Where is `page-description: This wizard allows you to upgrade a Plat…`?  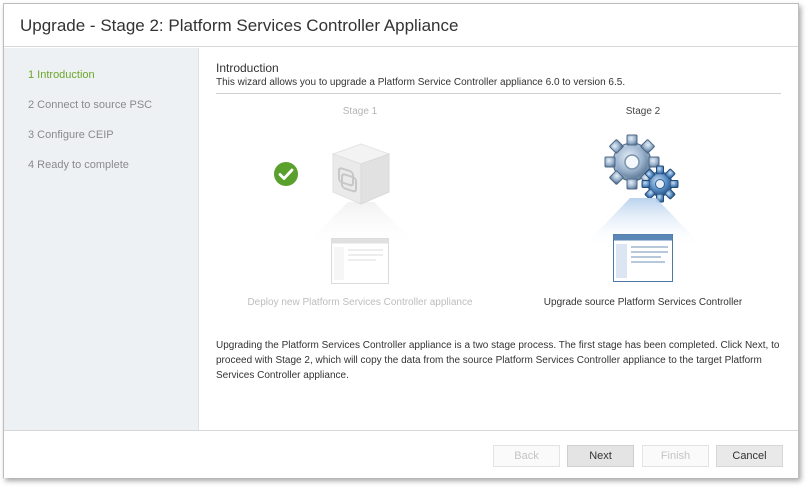
page-description: This wizard allows you to upgrade a Plat… is located at coordinates (421, 82).